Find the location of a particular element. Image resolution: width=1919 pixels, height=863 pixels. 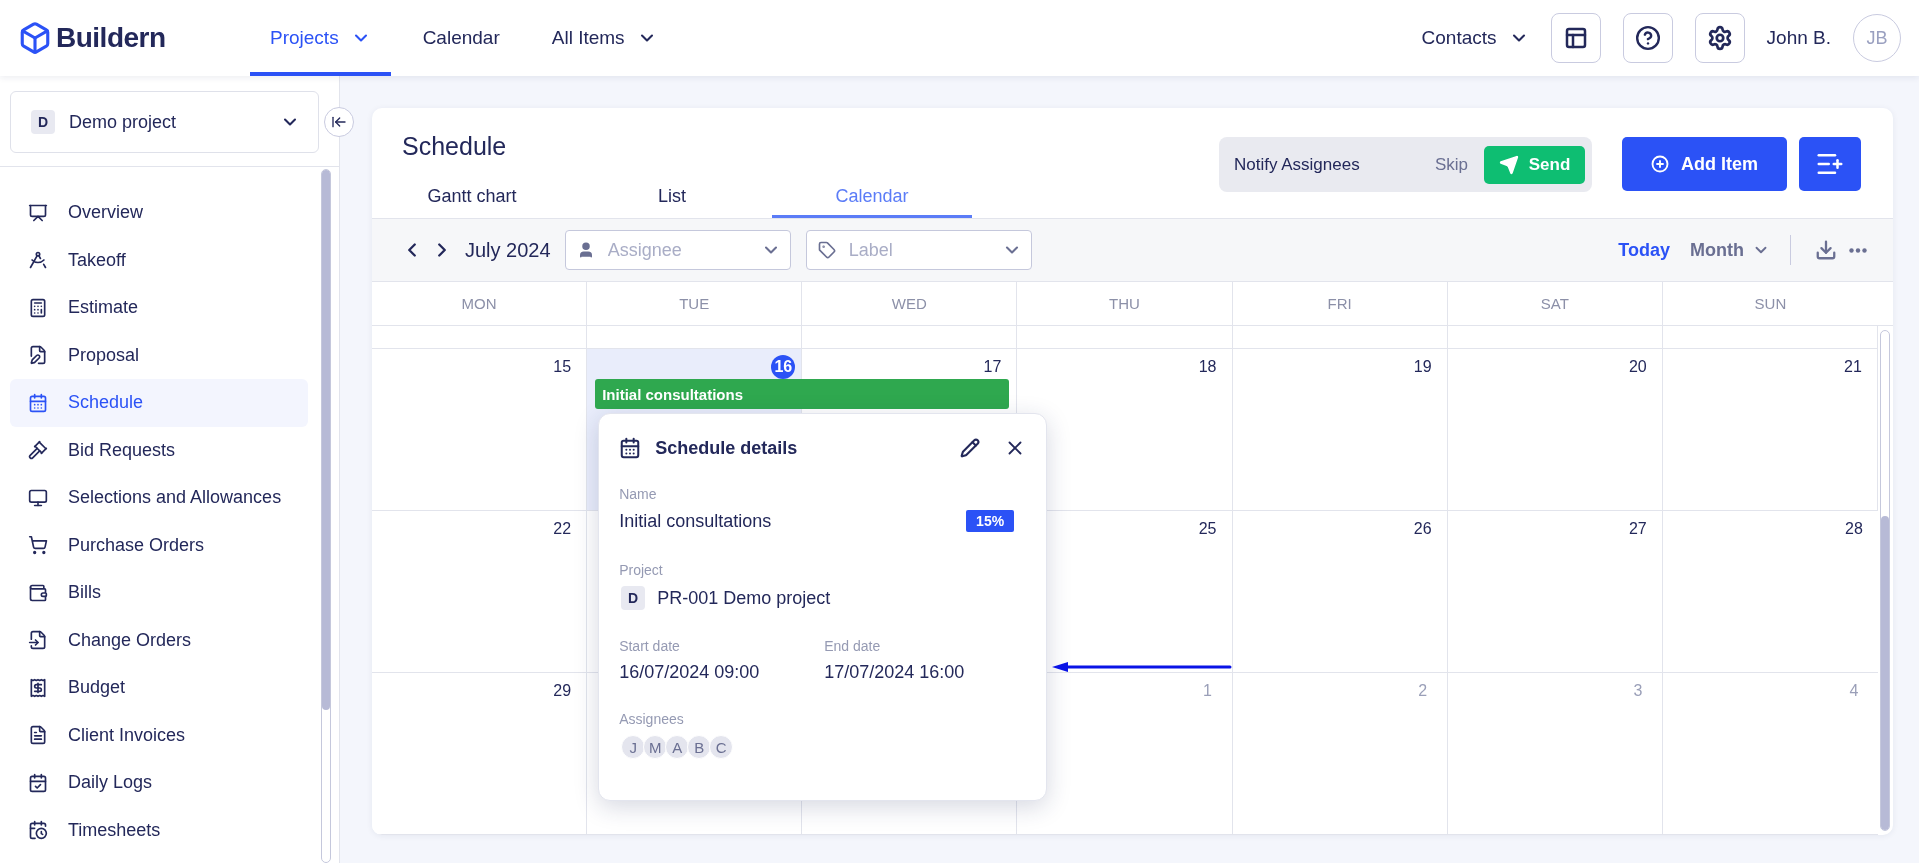

calendar-clock-icon is located at coordinates (38, 830).